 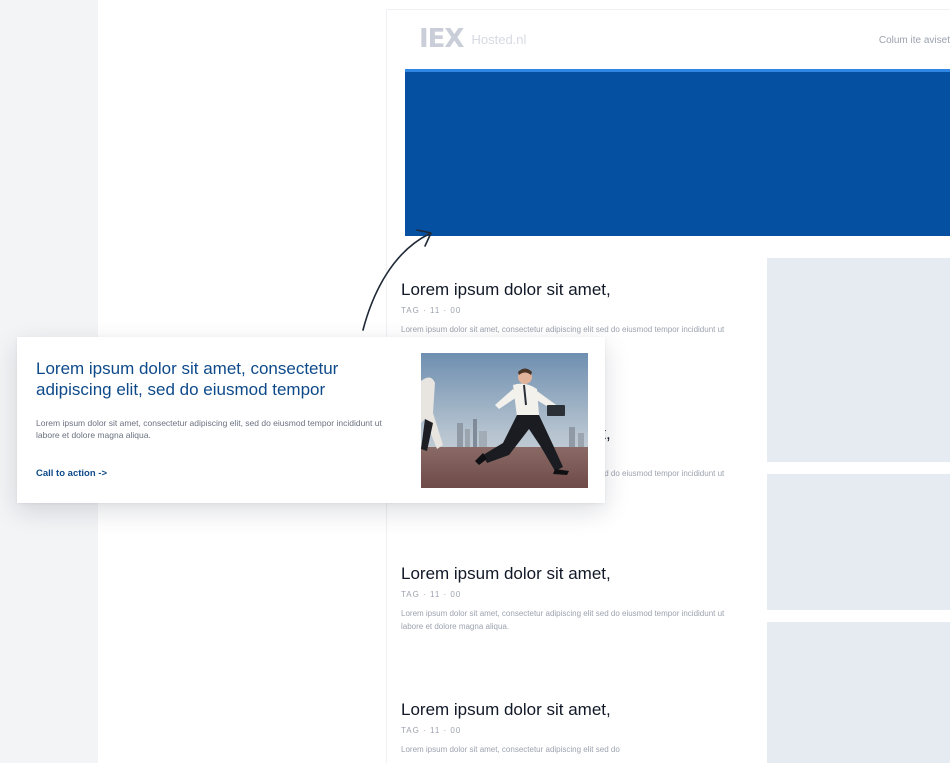 I want to click on mockup-header: IEX Hosted.nl Colum ite aviset, so click(x=668, y=39).